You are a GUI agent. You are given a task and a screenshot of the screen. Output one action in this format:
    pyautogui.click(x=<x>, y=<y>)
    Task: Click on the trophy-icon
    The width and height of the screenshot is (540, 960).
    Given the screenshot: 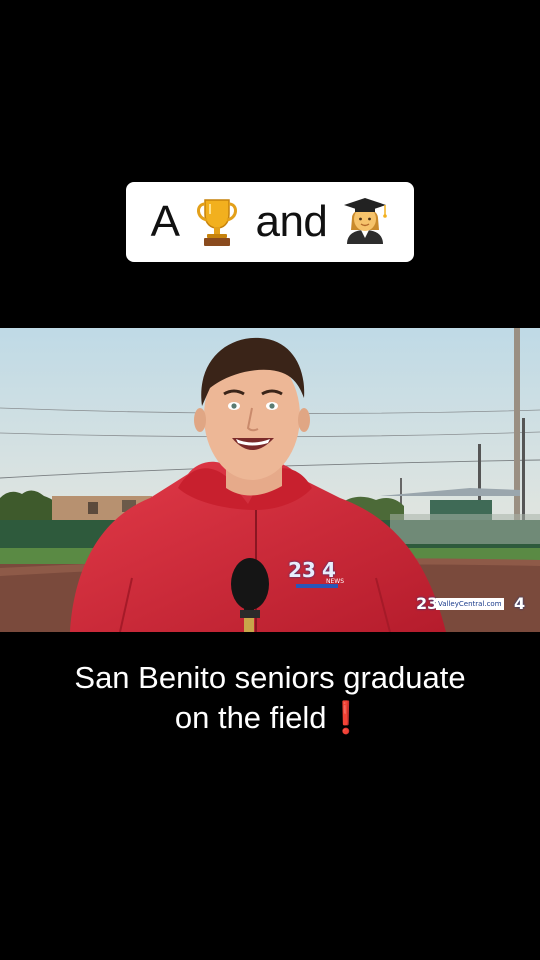 What is the action you would take?
    pyautogui.click(x=217, y=222)
    